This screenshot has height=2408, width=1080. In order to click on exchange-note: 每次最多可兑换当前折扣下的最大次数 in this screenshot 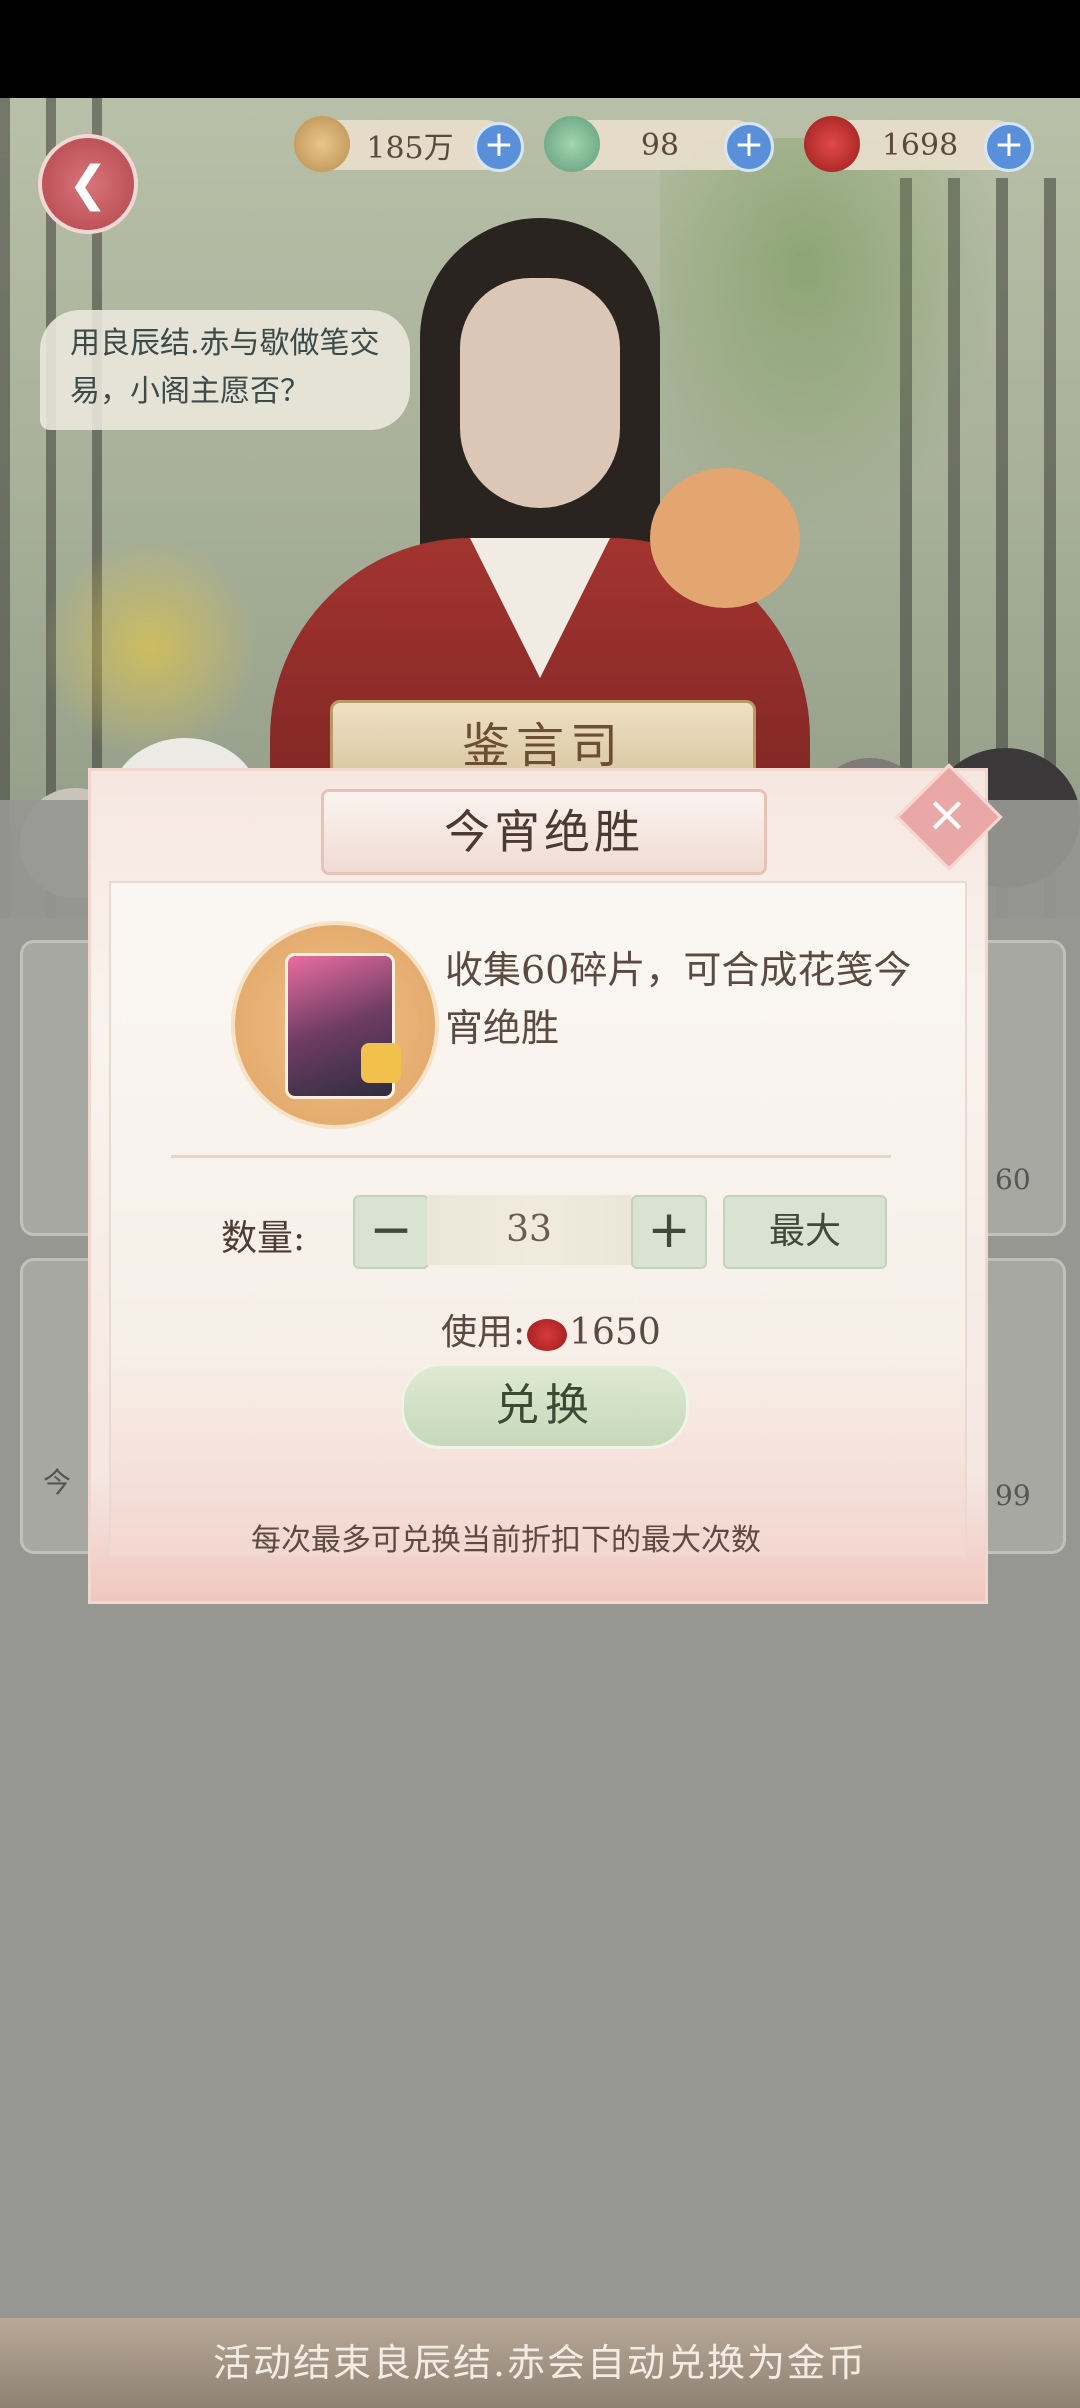, I will do `click(506, 1540)`.